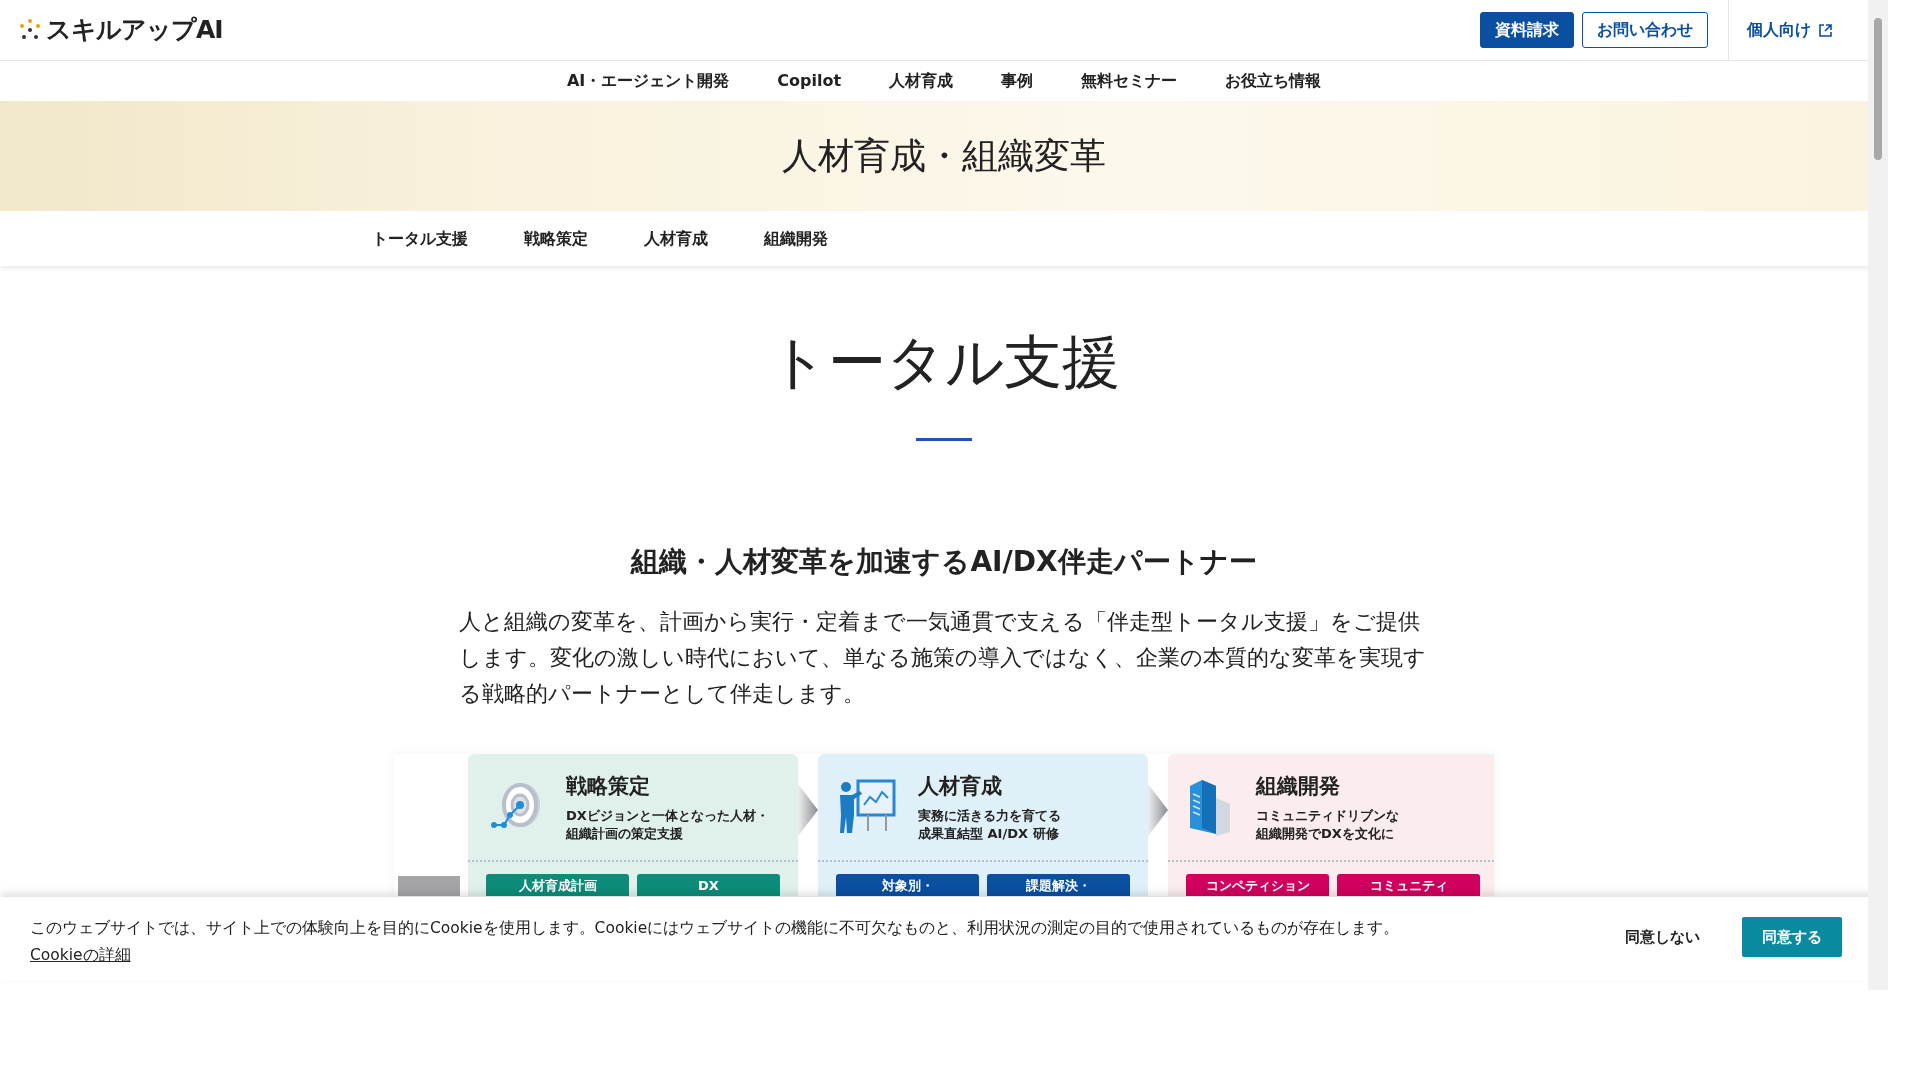  What do you see at coordinates (809, 81) in the screenshot?
I see `nav-link: Copilot` at bounding box center [809, 81].